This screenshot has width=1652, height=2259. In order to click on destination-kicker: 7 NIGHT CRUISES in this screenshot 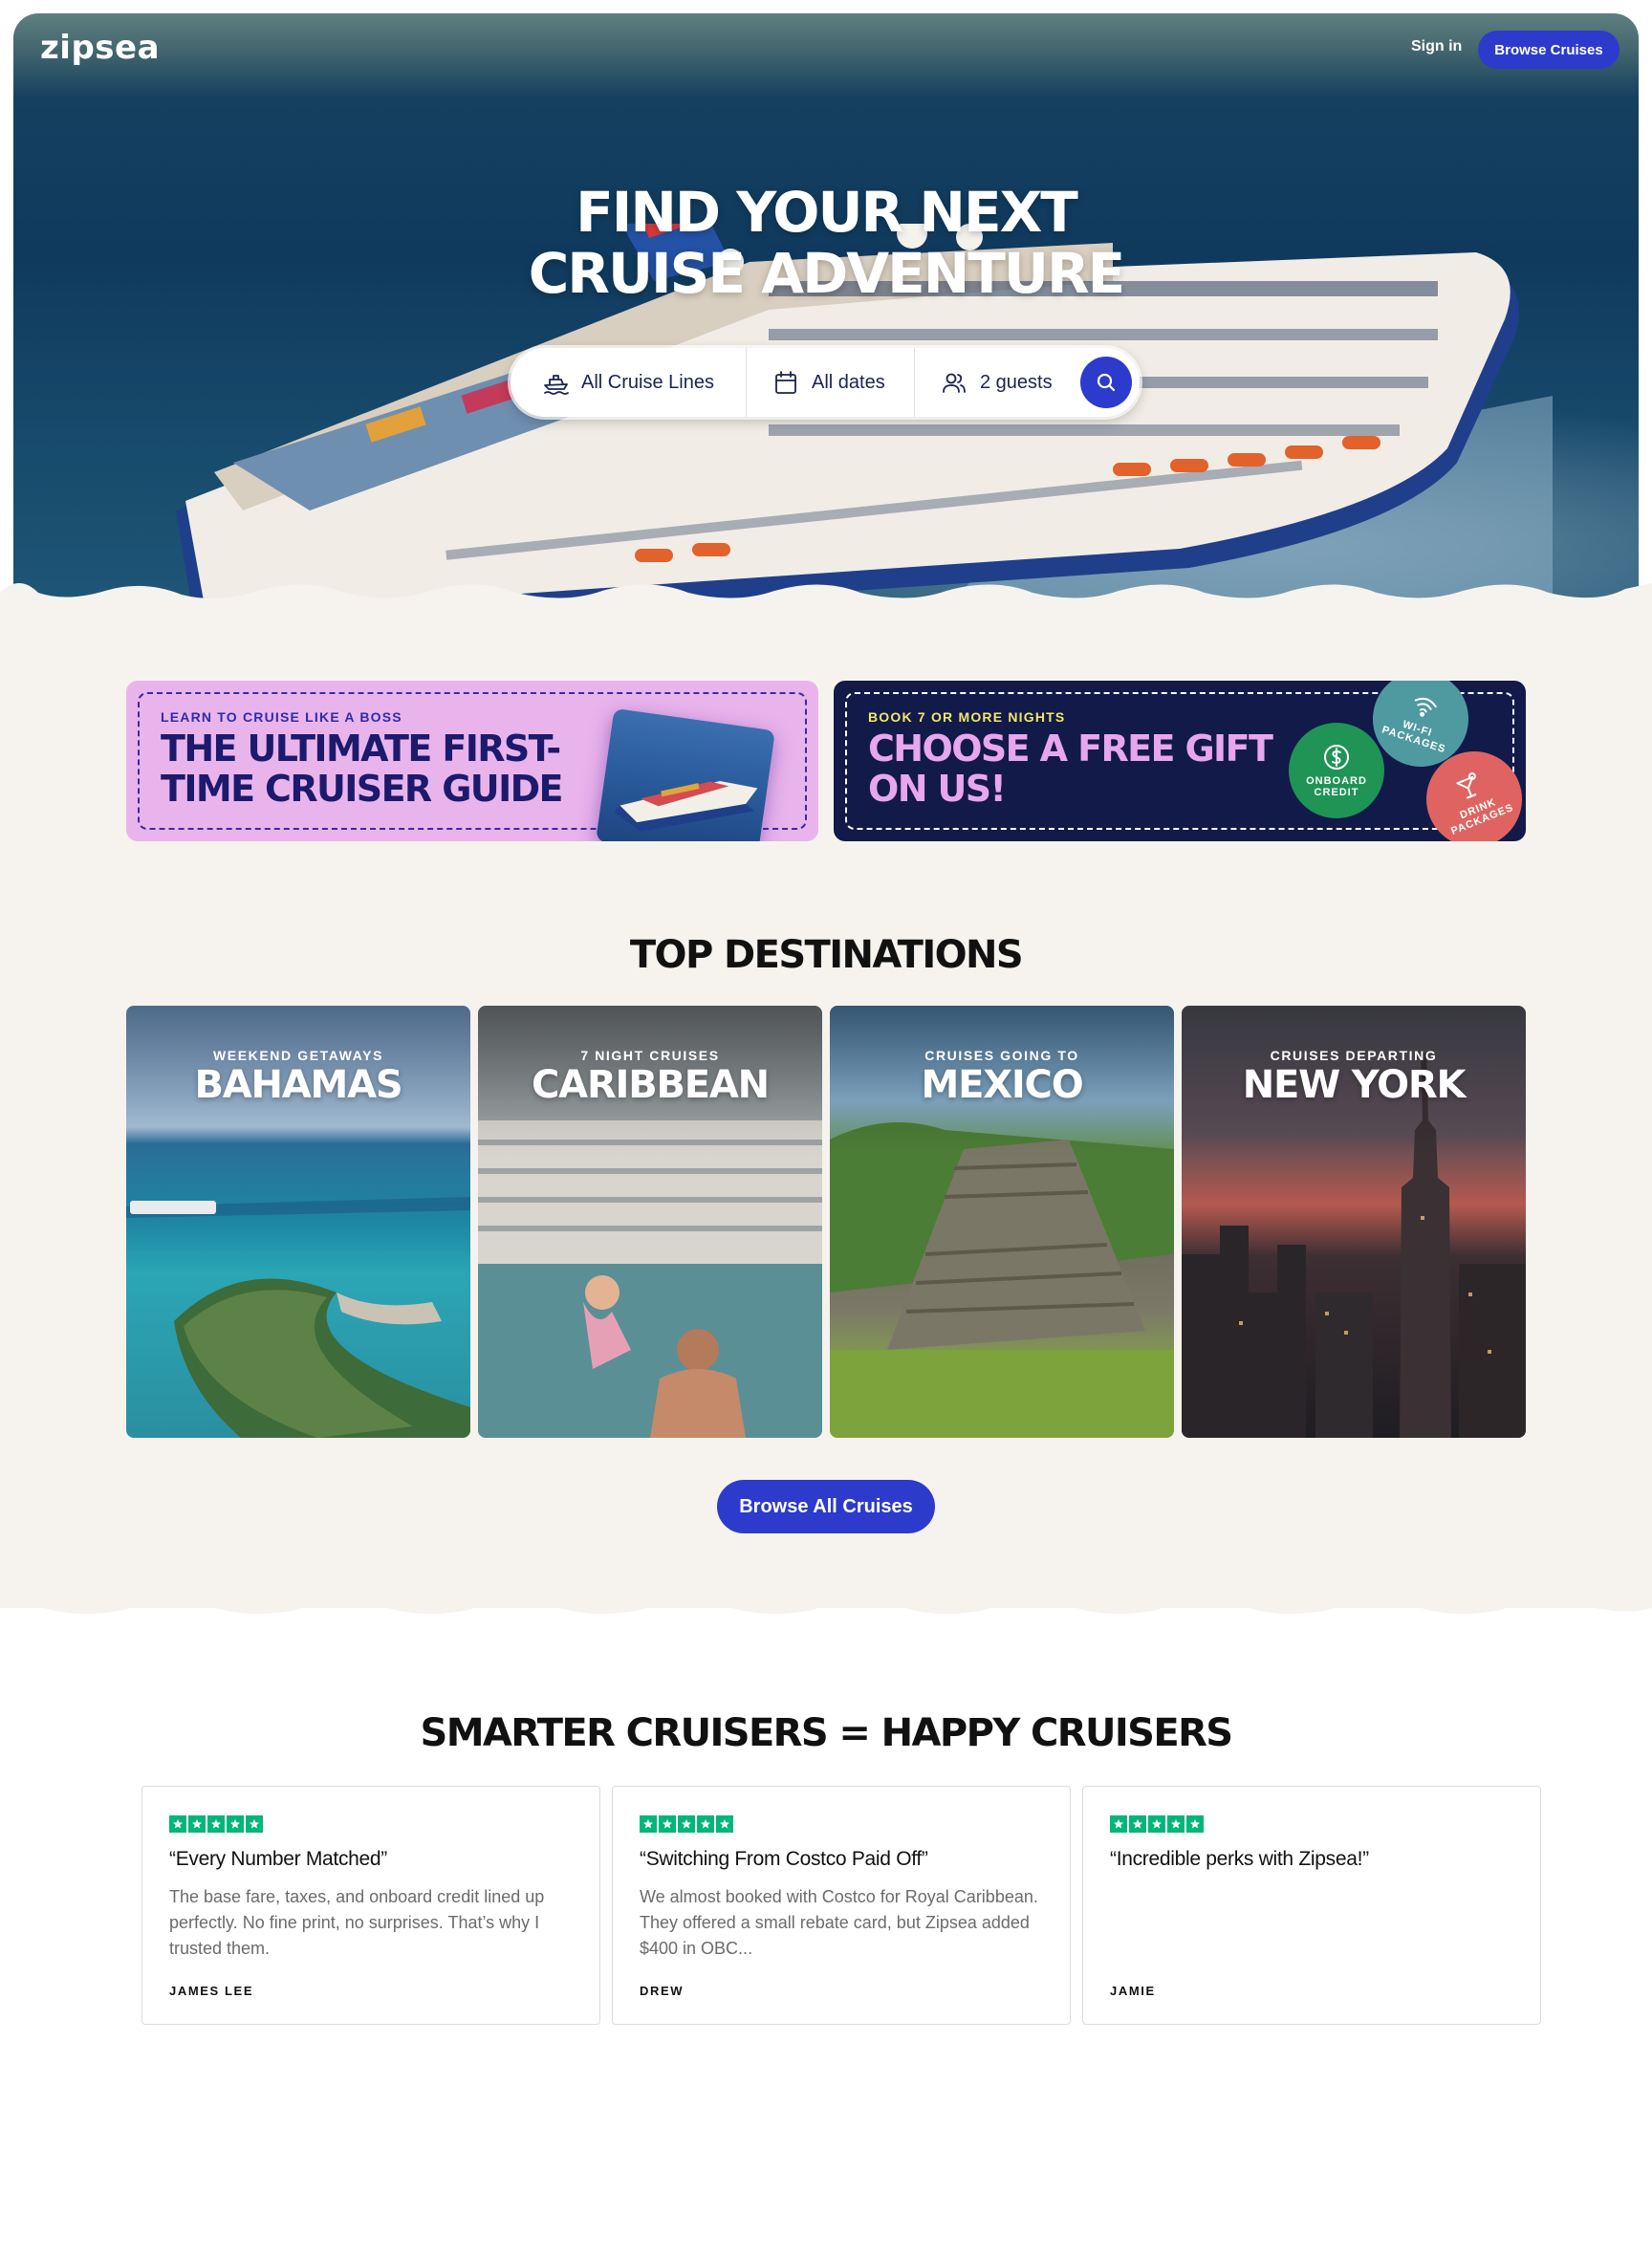, I will do `click(650, 1056)`.